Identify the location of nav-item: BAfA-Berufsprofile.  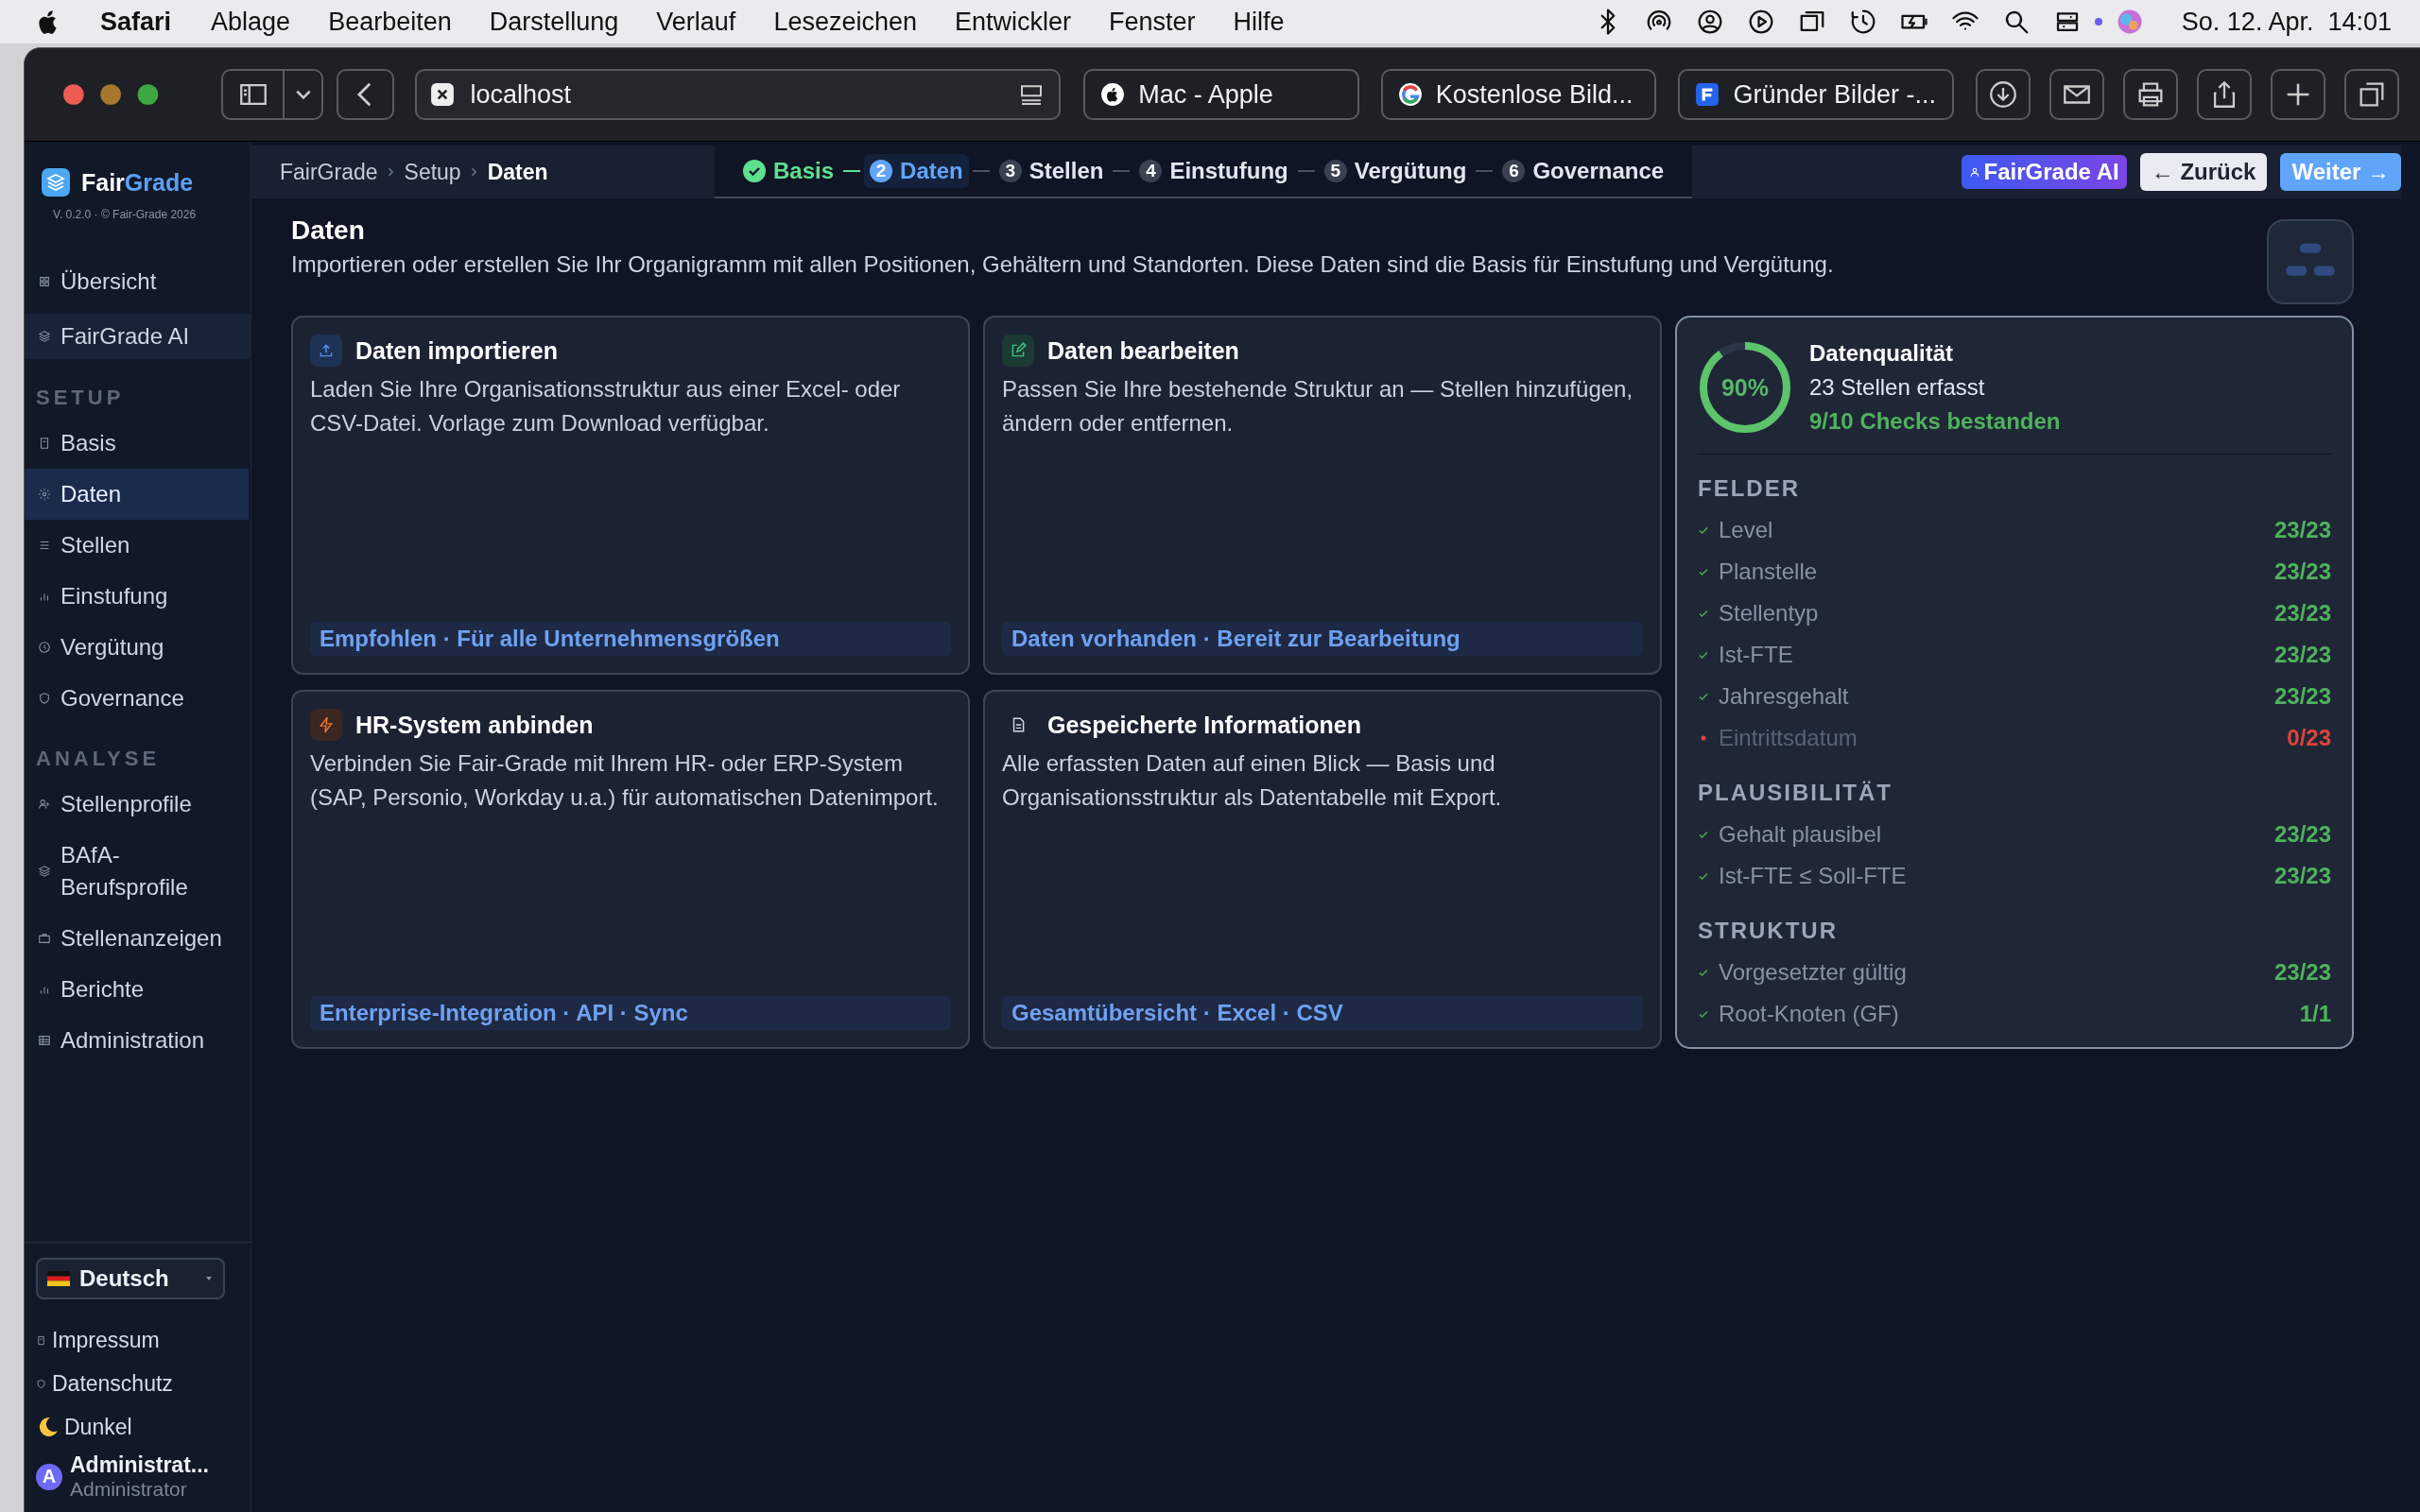
(137, 871).